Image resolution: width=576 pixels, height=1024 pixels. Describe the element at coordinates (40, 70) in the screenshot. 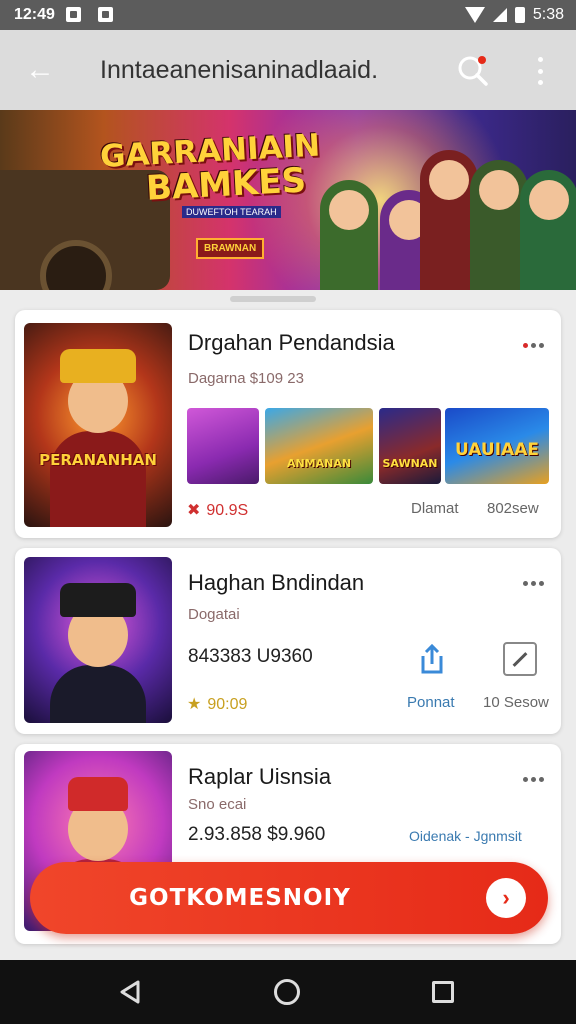

I see `back-arrow-icon: ←` at that location.